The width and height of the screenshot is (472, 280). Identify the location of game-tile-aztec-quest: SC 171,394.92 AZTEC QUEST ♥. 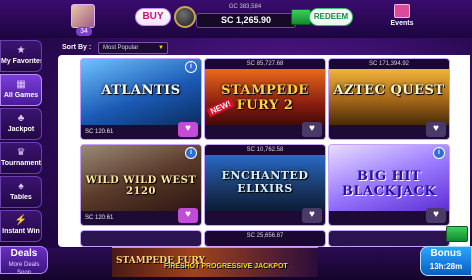
(389, 99).